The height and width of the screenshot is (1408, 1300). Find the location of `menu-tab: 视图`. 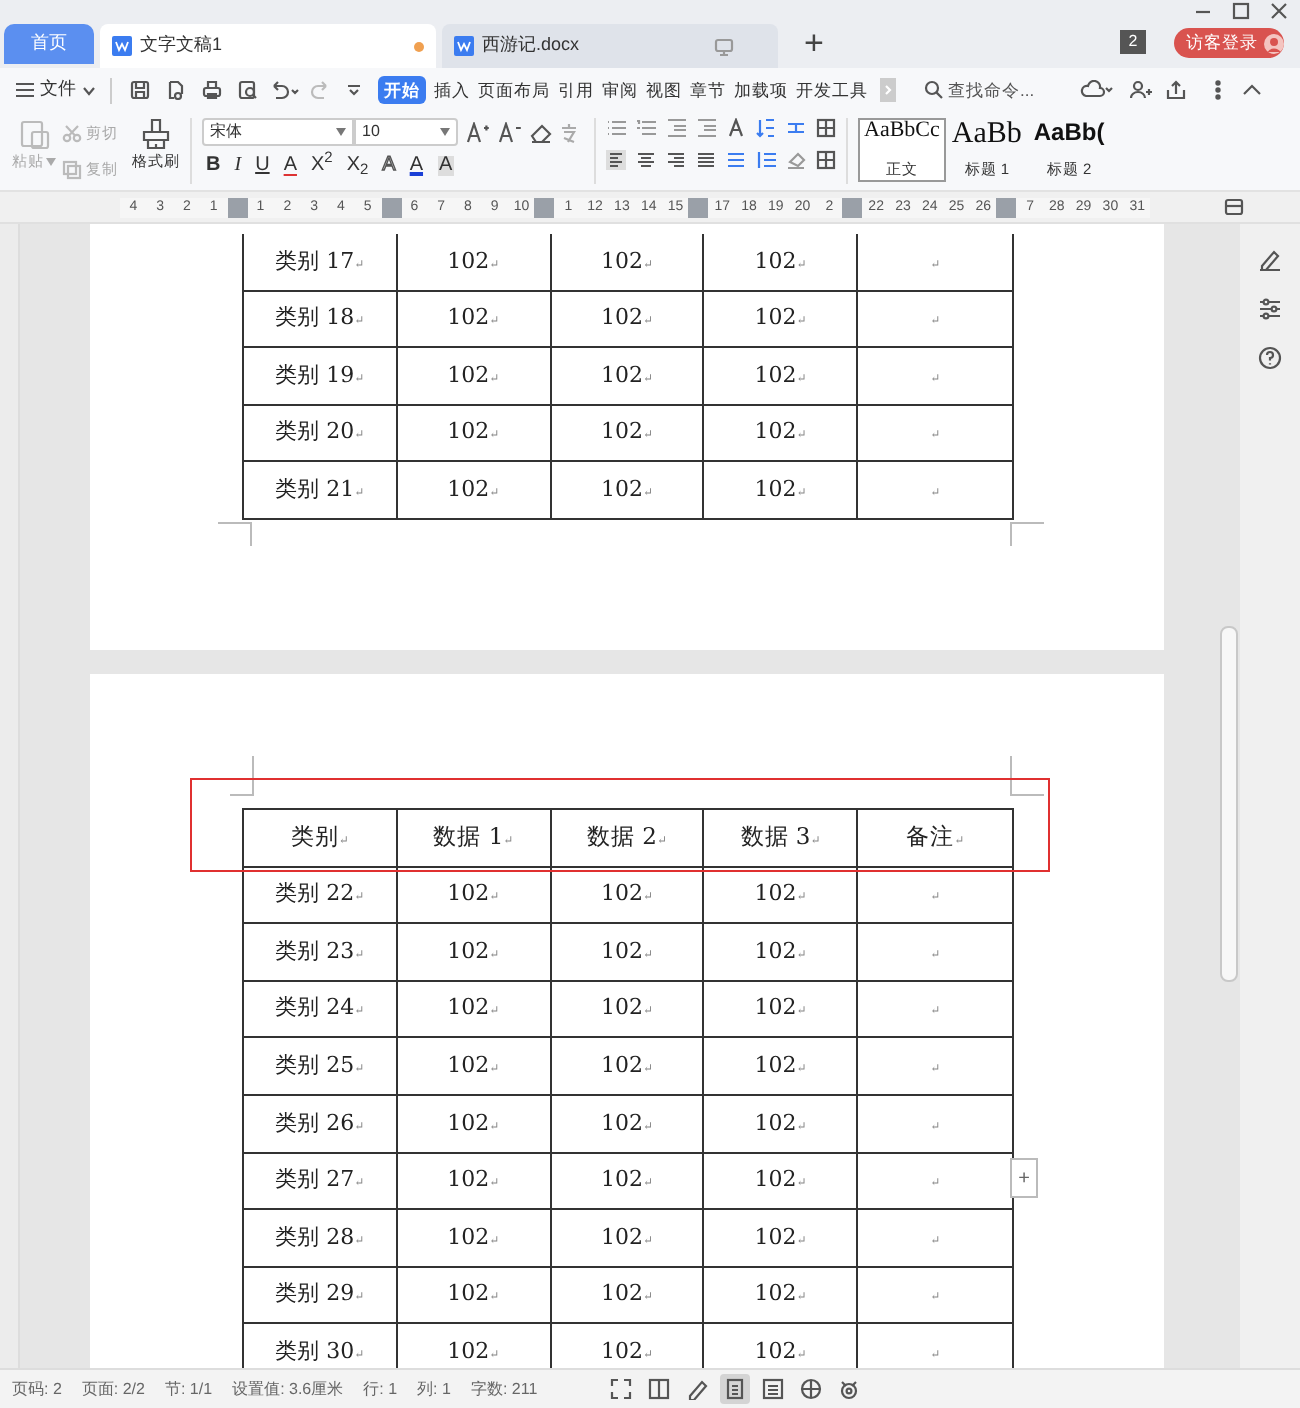

menu-tab: 视图 is located at coordinates (664, 90).